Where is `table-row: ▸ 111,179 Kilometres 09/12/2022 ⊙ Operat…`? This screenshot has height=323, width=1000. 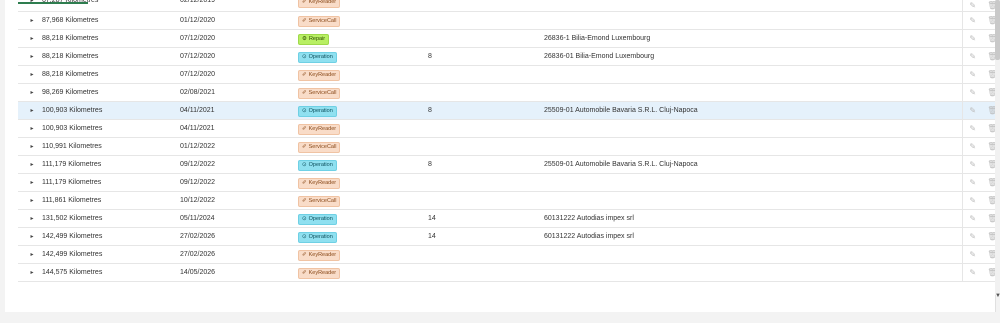
table-row: ▸ 111,179 Kilometres 09/12/2022 ⊙ Operat… is located at coordinates (509, 165).